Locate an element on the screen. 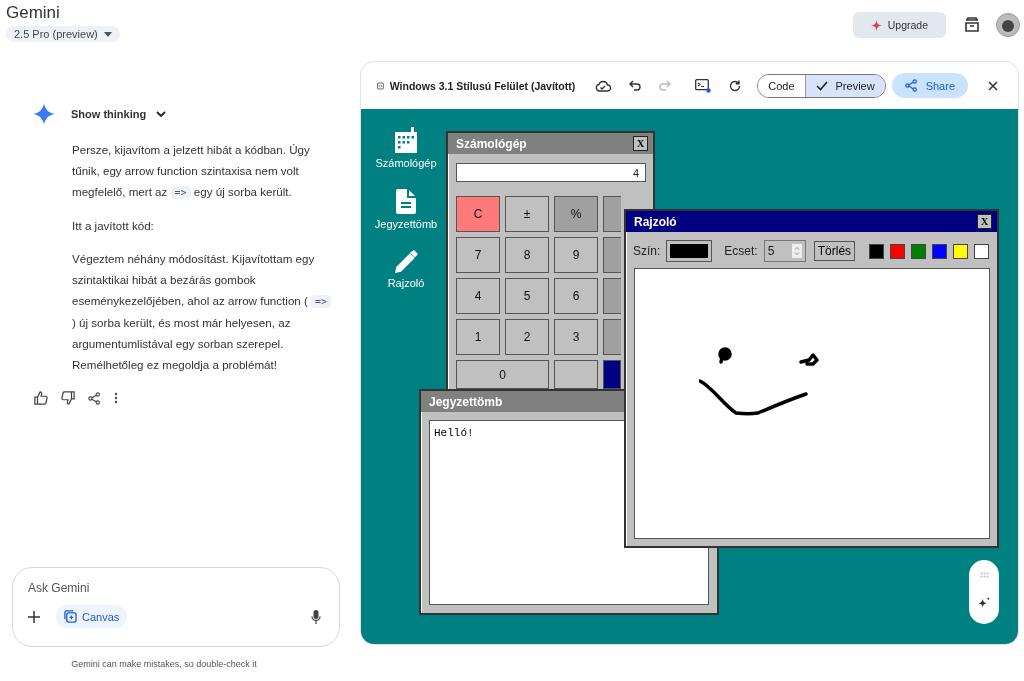 This screenshot has height=681, width=1024. brush-size-field: 5 is located at coordinates (784, 251).